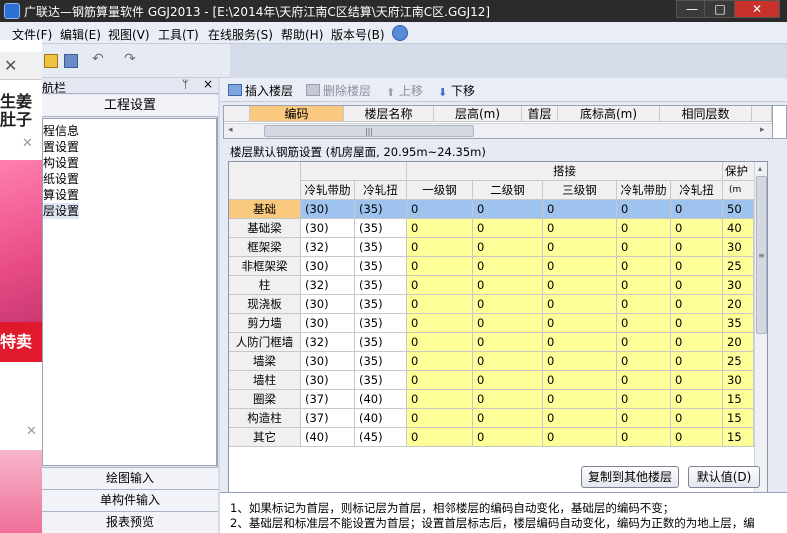  Describe the element at coordinates (738, 209) in the screenshot. I see `table-cell: 50` at that location.